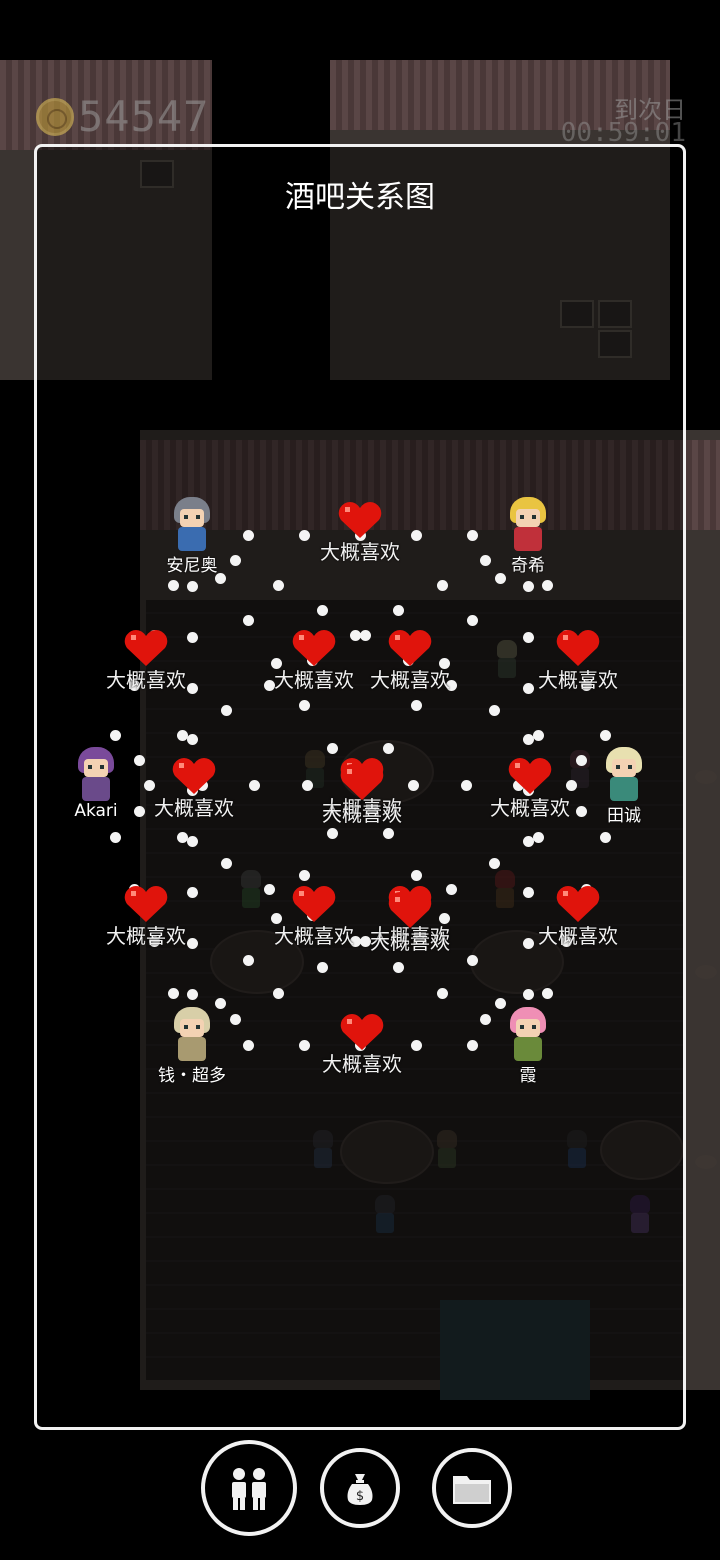  I want to click on panel-title: 酒吧关系图, so click(360, 197).